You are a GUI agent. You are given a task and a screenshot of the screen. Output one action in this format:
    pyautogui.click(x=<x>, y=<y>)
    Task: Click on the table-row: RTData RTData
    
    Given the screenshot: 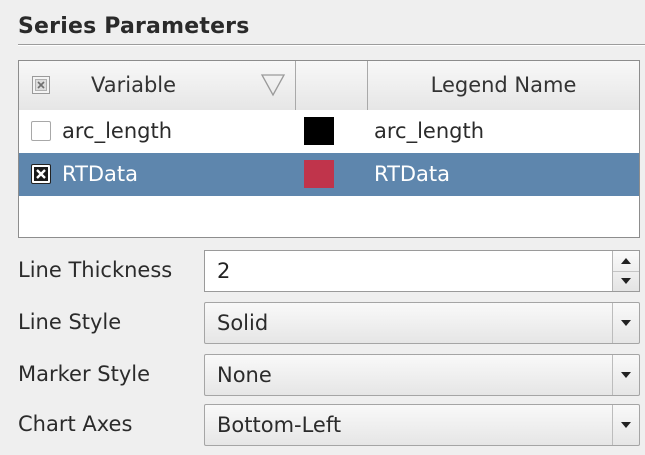 What is the action you would take?
    pyautogui.click(x=329, y=174)
    